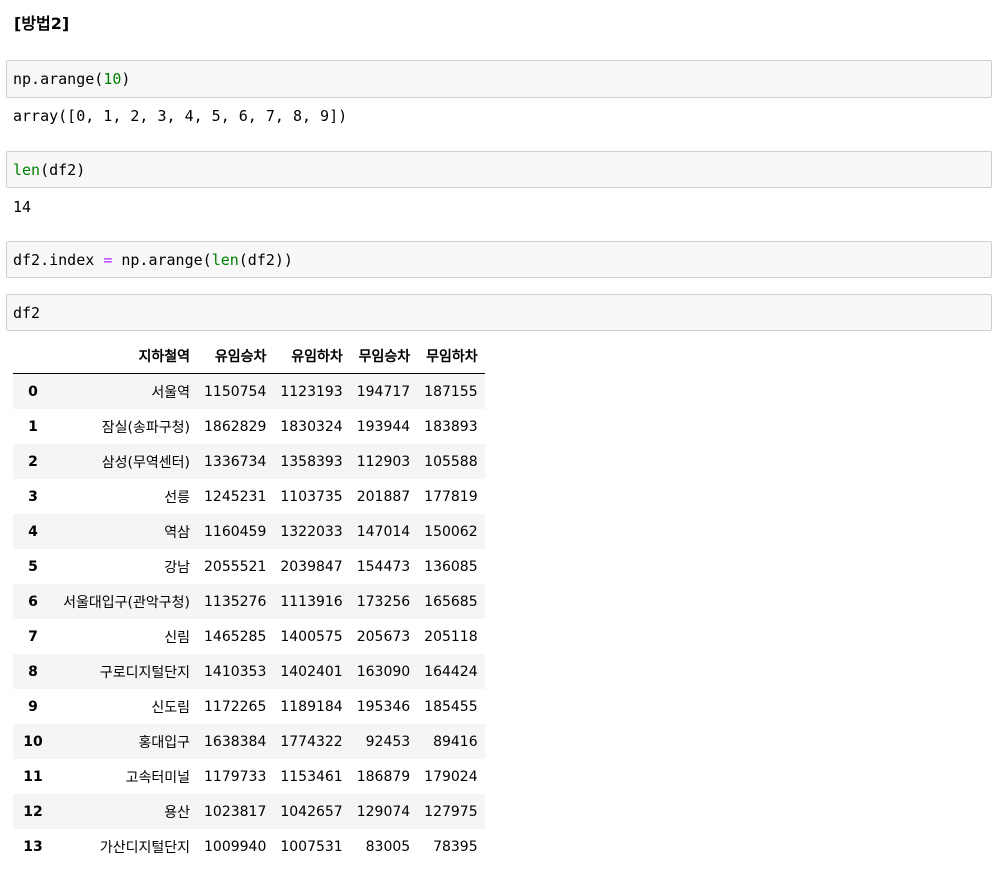  Describe the element at coordinates (33, 671) in the screenshot. I see `row-index: 8` at that location.